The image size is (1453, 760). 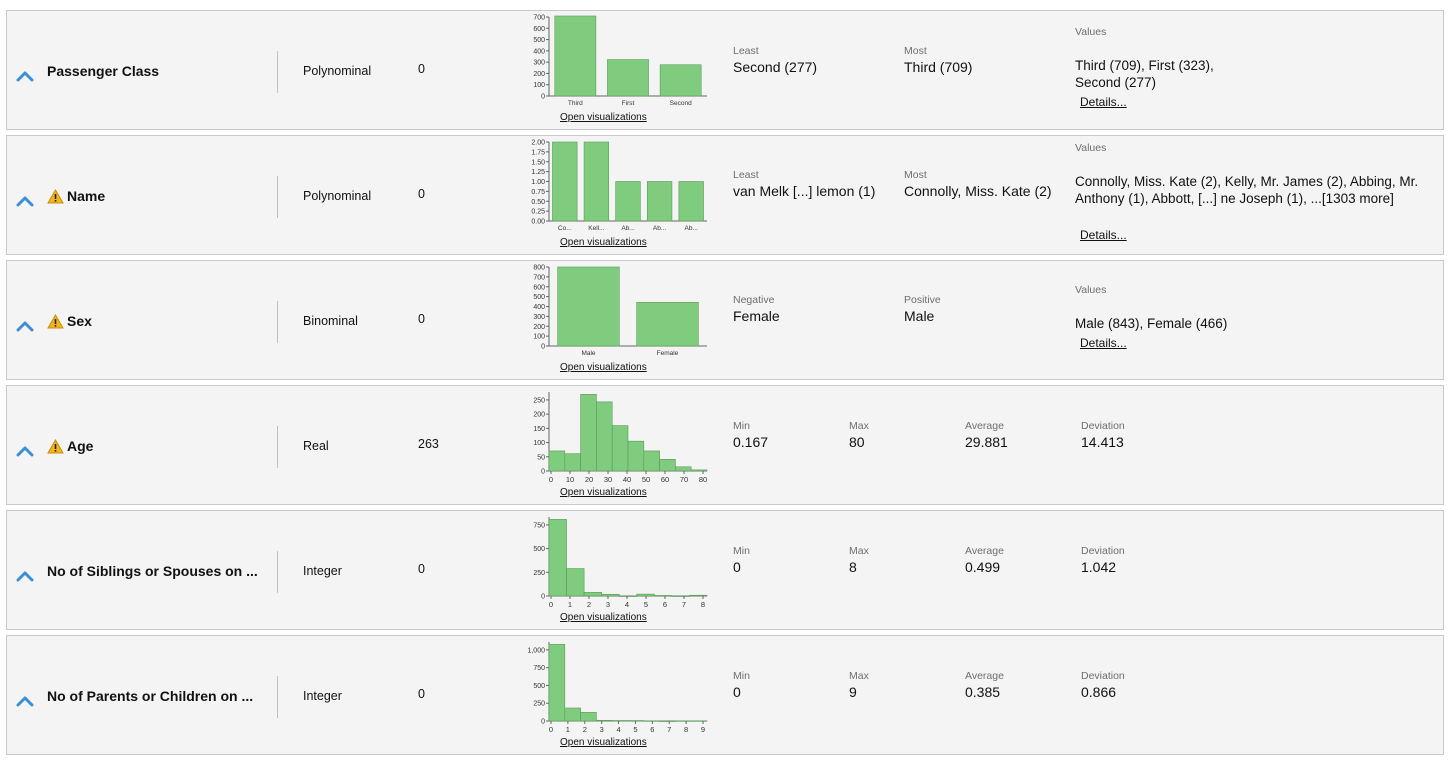 I want to click on deviation-label: Deviation, so click(x=1103, y=426).